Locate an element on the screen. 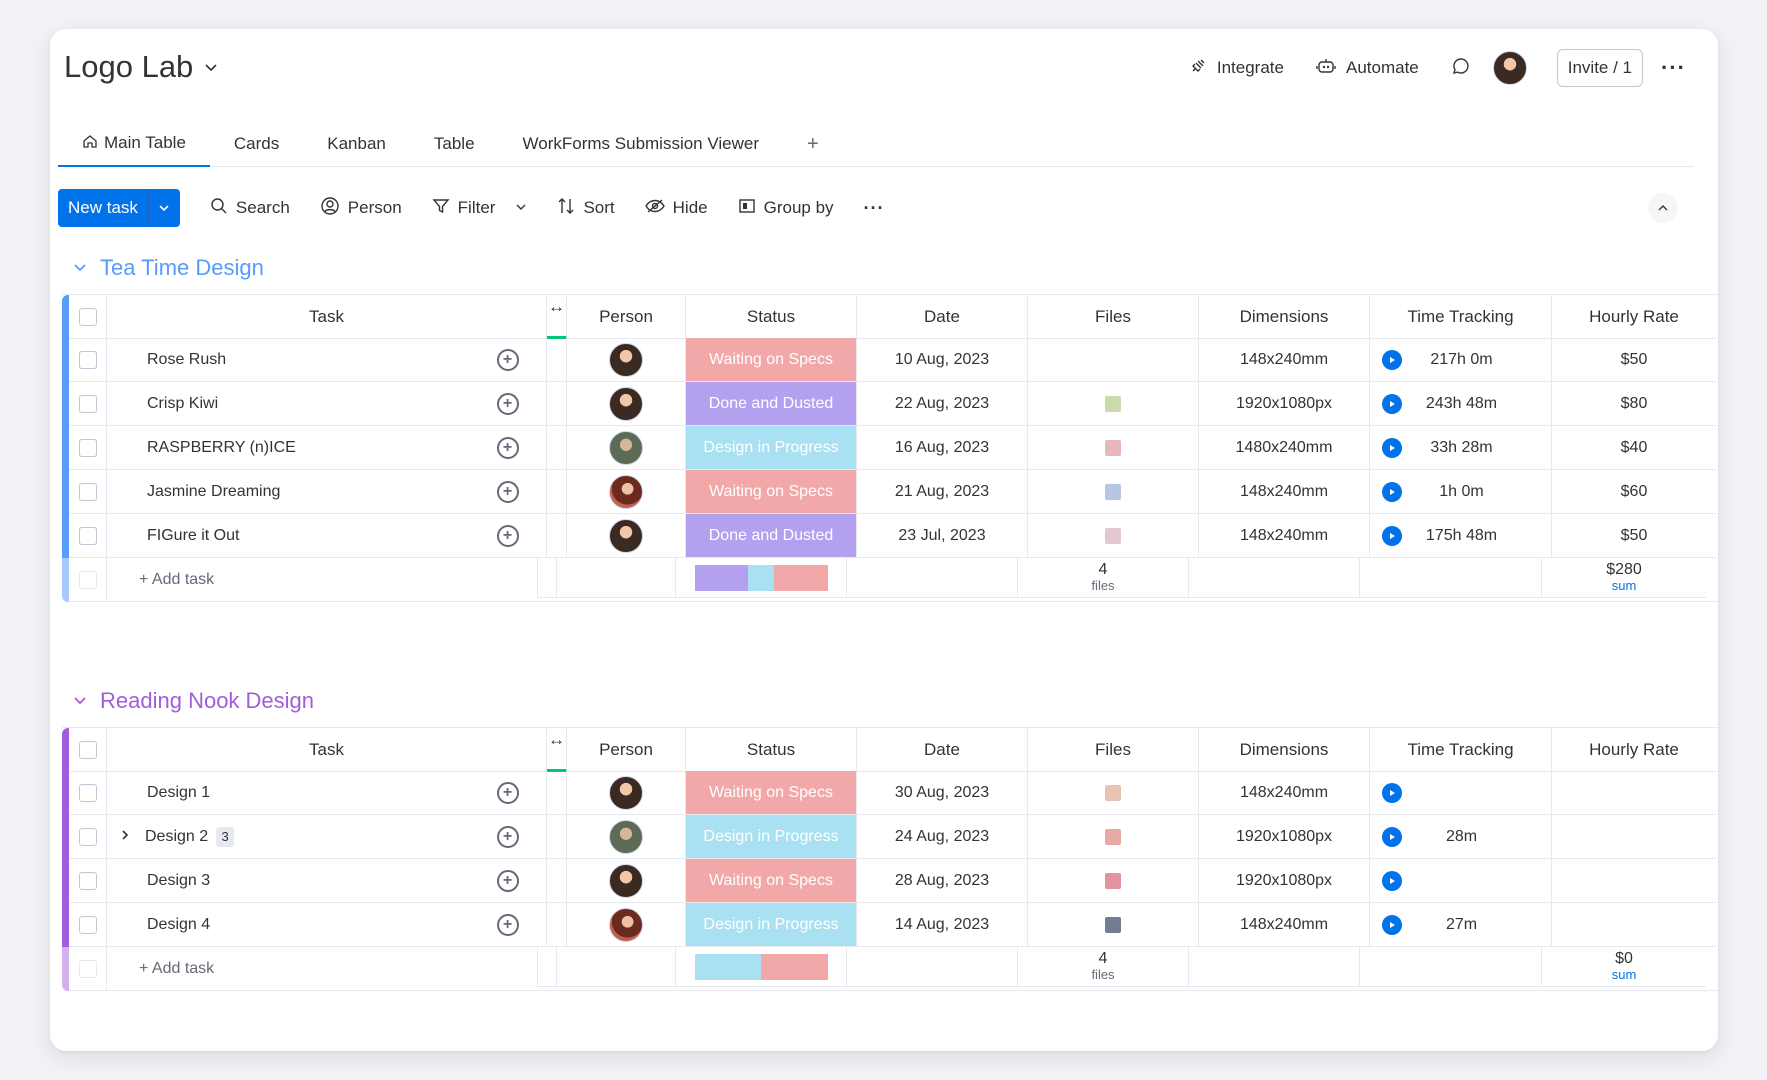 The width and height of the screenshot is (1767, 1080). board-title: Logo Lab is located at coordinates (141, 67).